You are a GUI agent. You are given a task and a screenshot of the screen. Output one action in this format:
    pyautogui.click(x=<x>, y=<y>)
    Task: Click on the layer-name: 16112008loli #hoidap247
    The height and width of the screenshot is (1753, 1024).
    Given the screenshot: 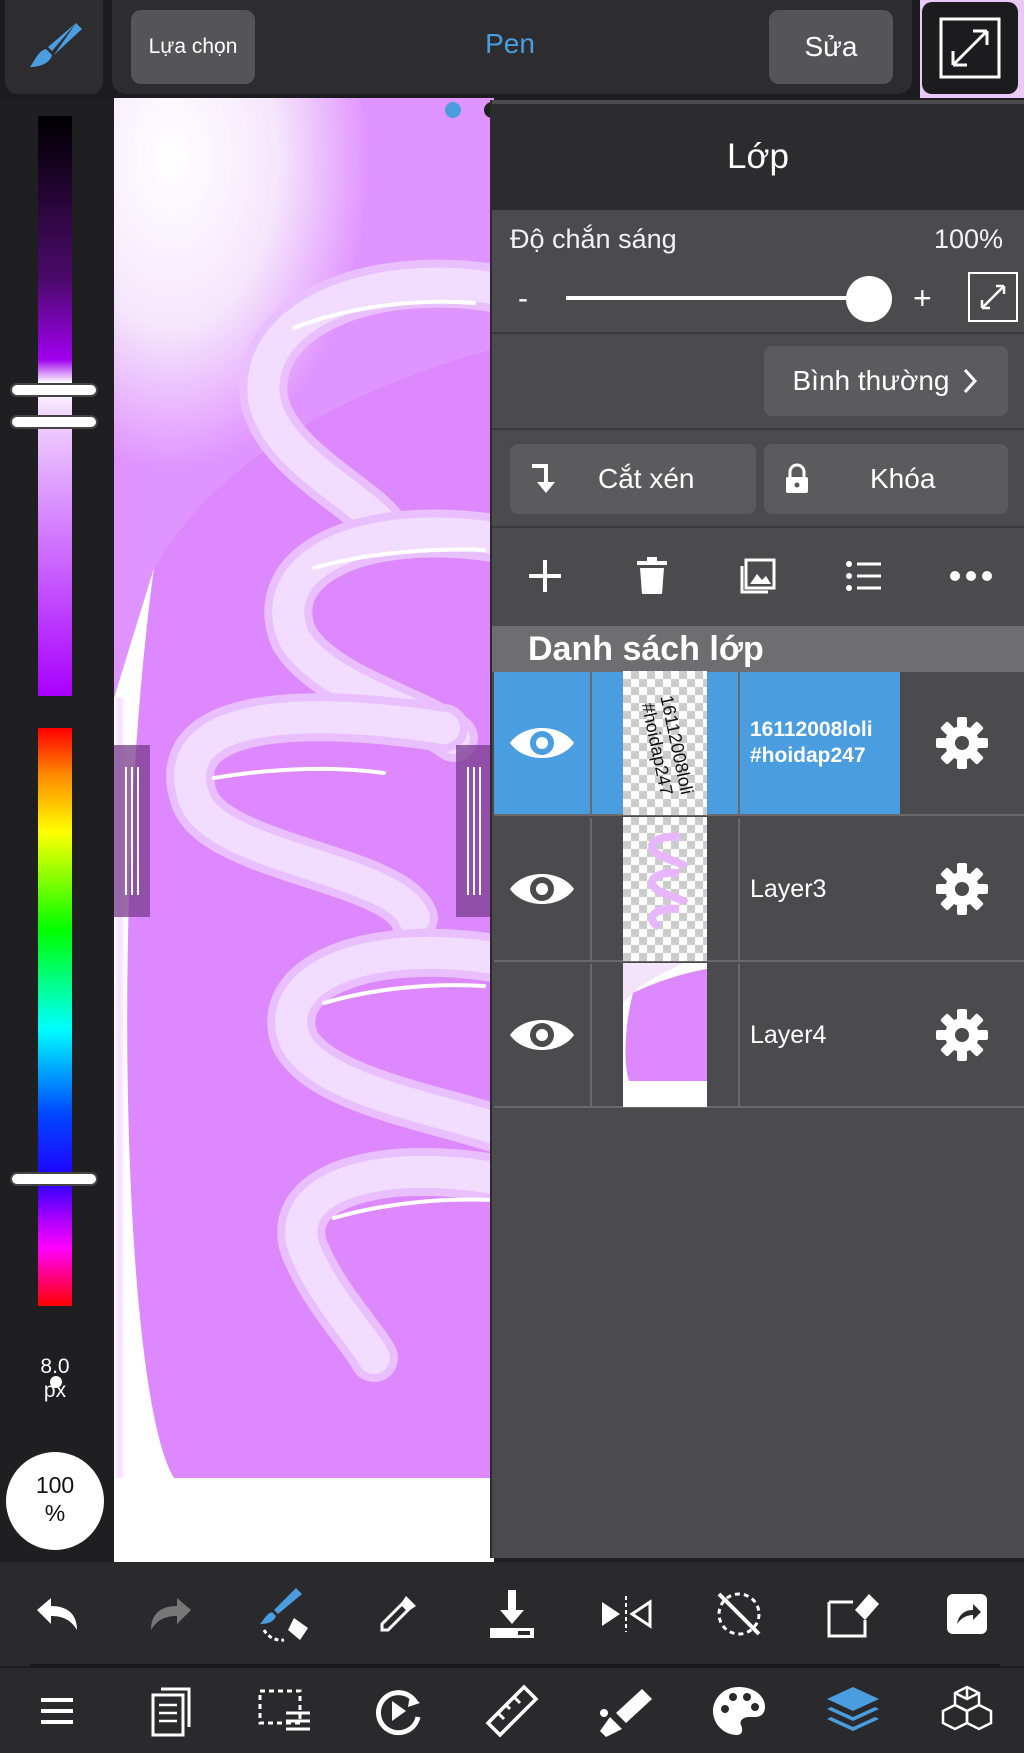 What is the action you would take?
    pyautogui.click(x=820, y=743)
    